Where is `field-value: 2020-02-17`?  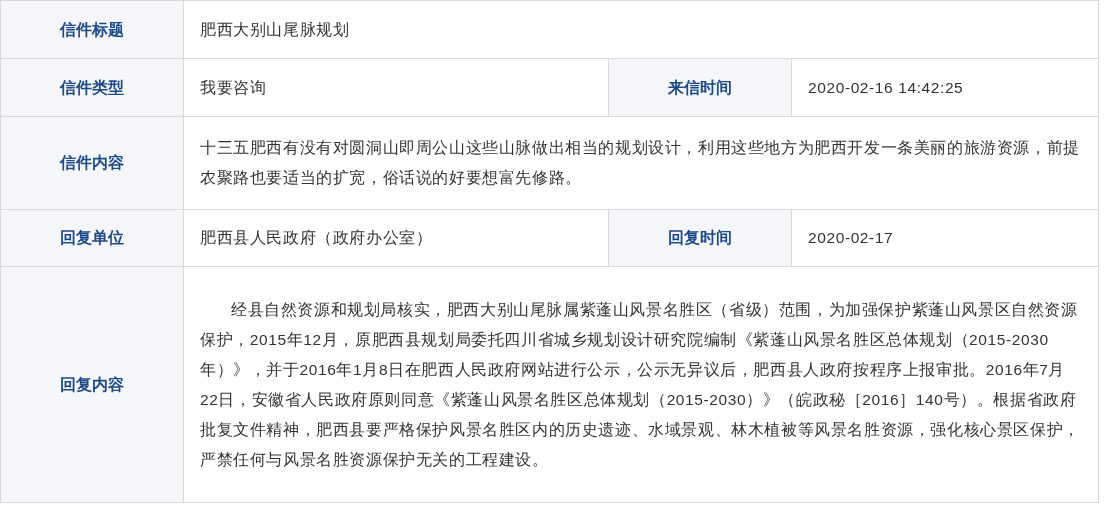
field-value: 2020-02-17 is located at coordinates (945, 238).